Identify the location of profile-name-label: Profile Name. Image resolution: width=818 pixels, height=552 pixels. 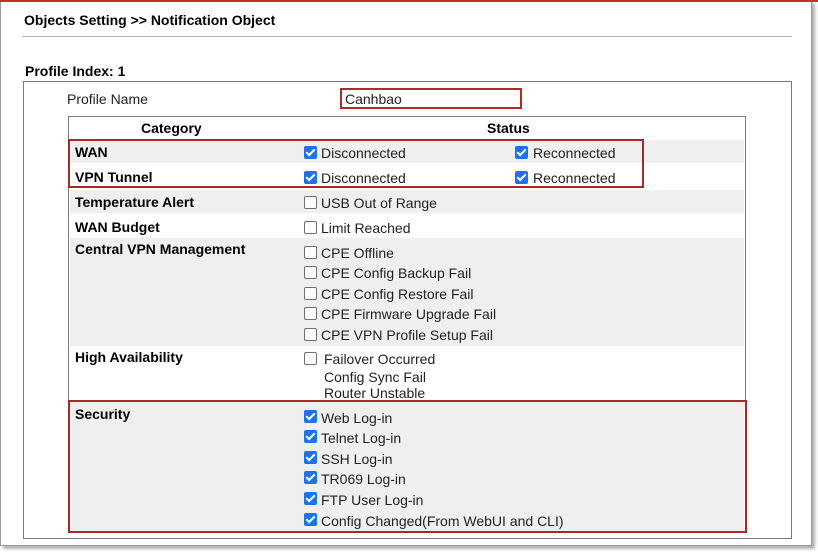
(107, 99).